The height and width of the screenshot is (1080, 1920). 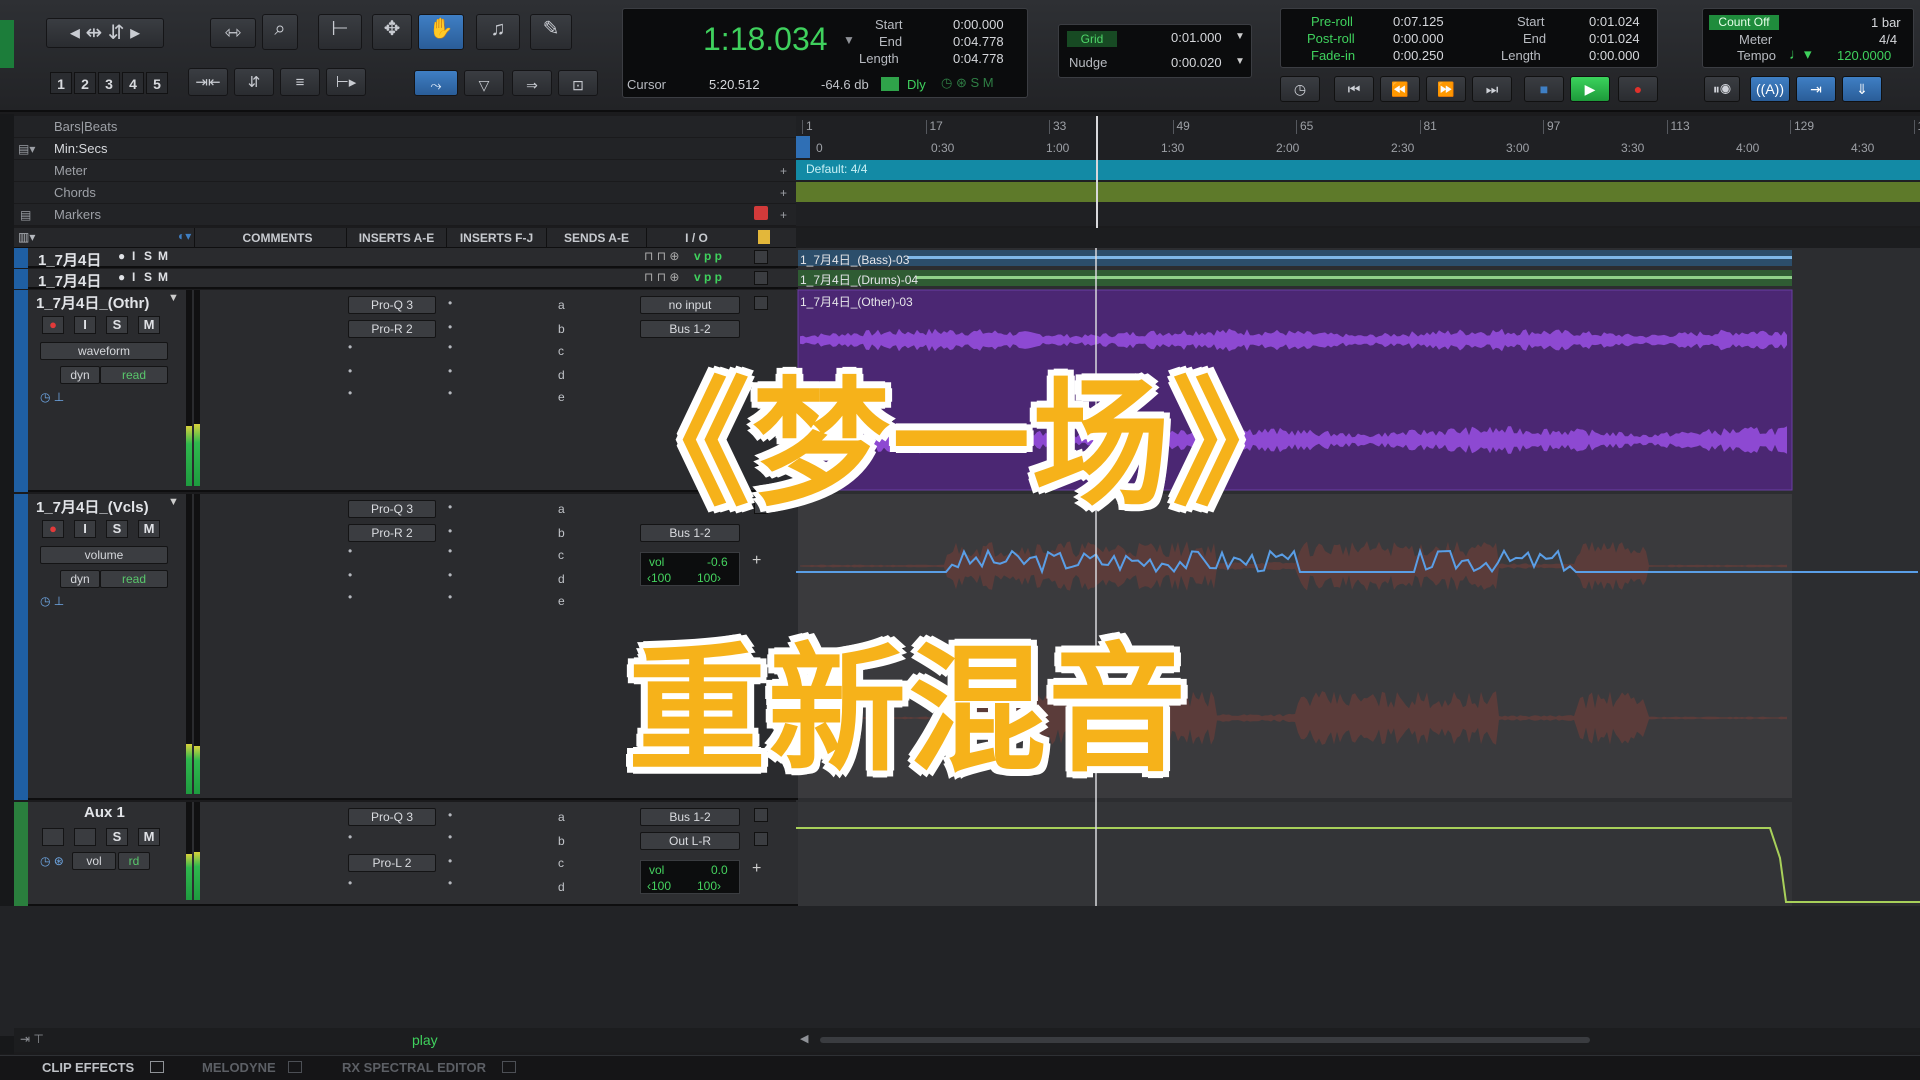 What do you see at coordinates (561, 305) in the screenshot?
I see `track-other-send-a: a` at bounding box center [561, 305].